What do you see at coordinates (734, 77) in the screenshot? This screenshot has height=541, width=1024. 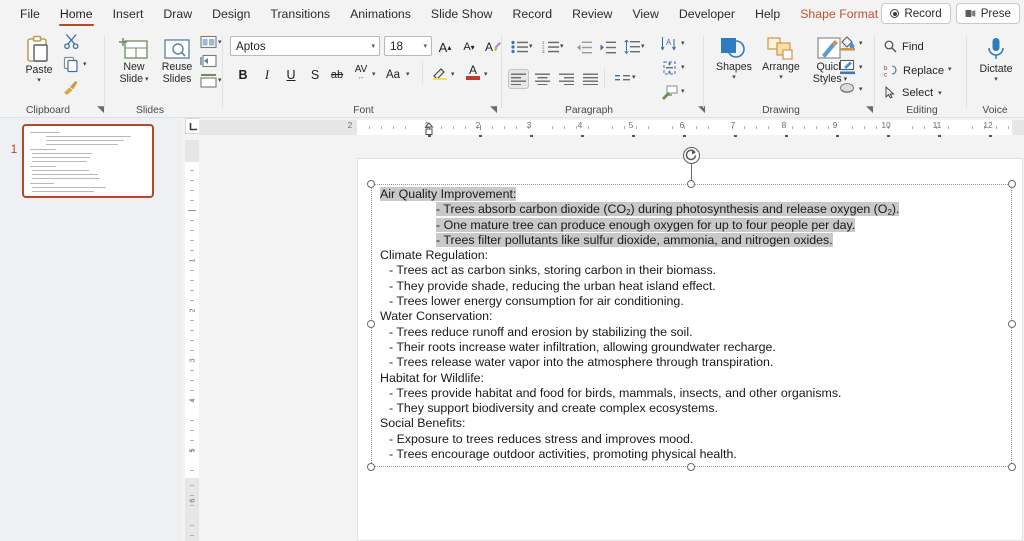 I see `shapes-chevron-down-icon: ▾` at bounding box center [734, 77].